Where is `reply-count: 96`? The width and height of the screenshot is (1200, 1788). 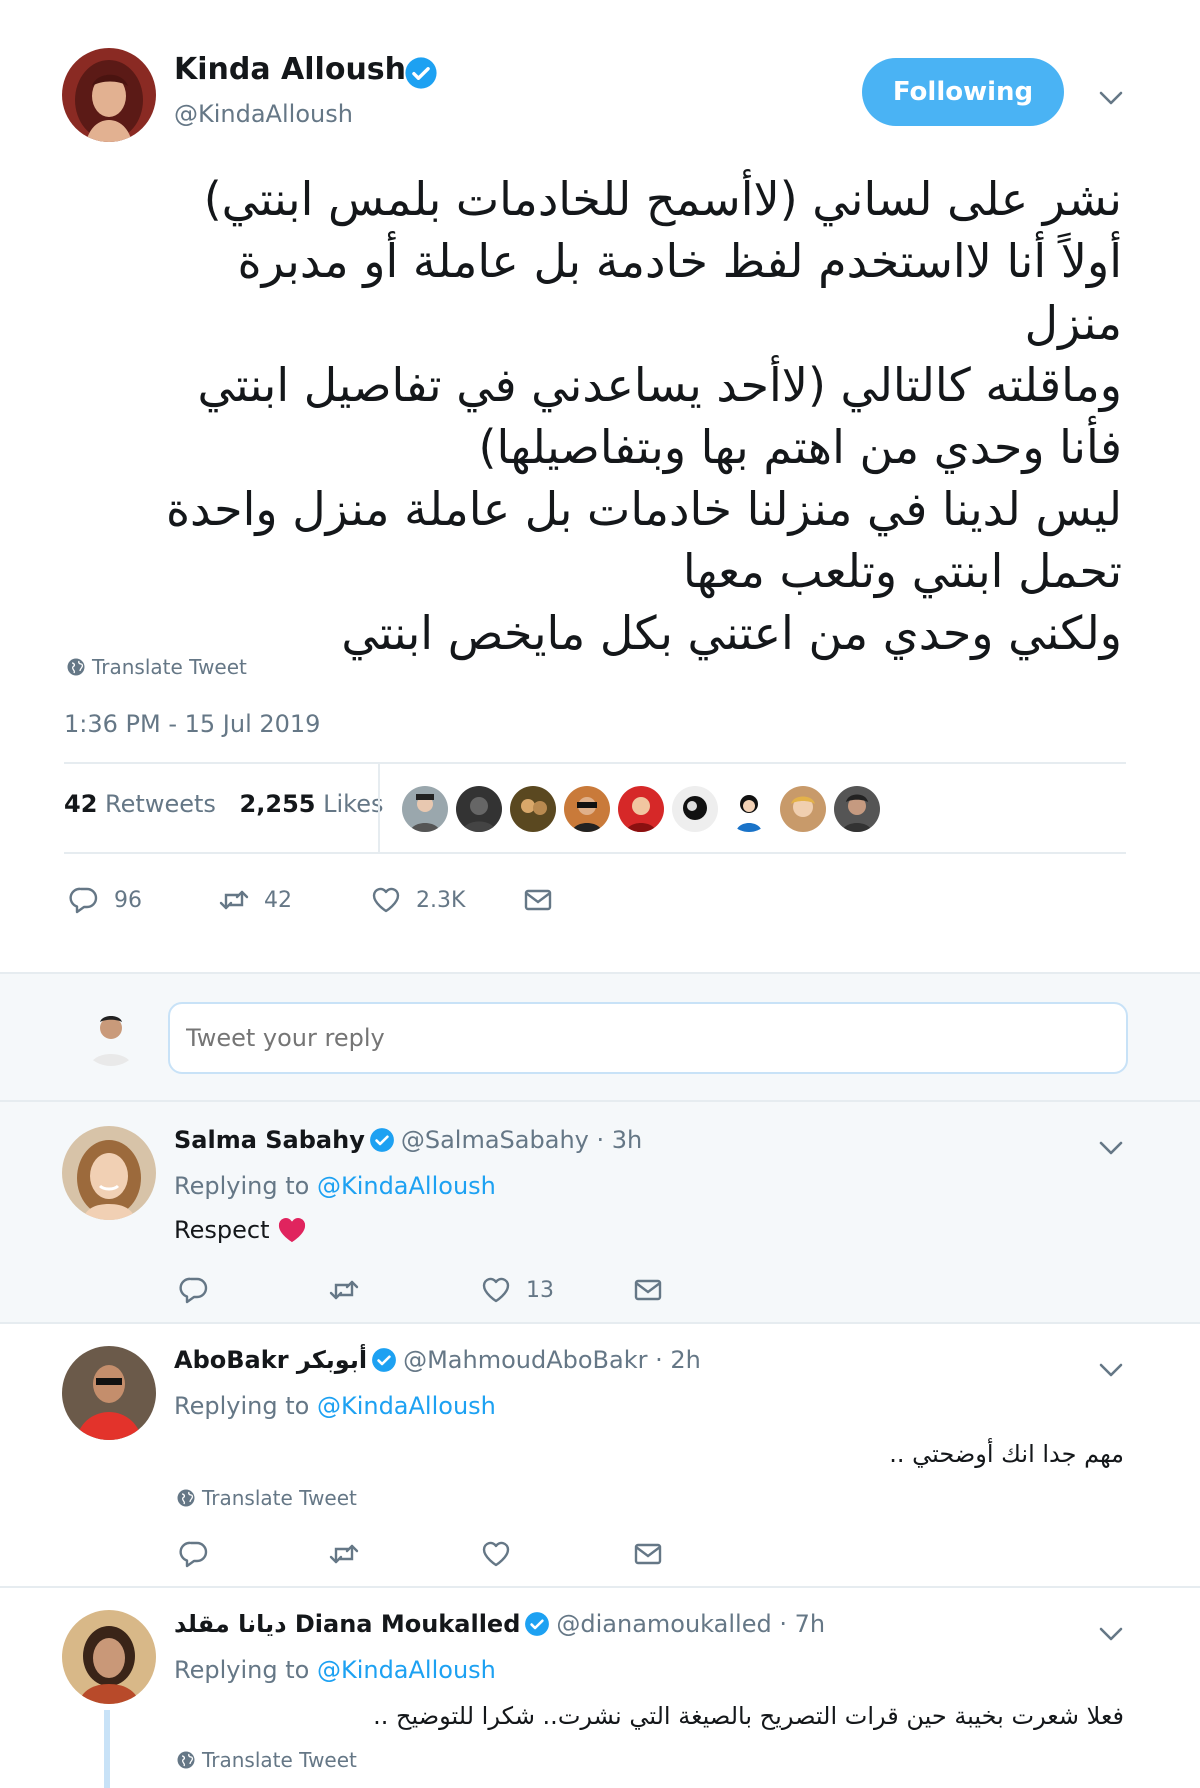 reply-count: 96 is located at coordinates (128, 900).